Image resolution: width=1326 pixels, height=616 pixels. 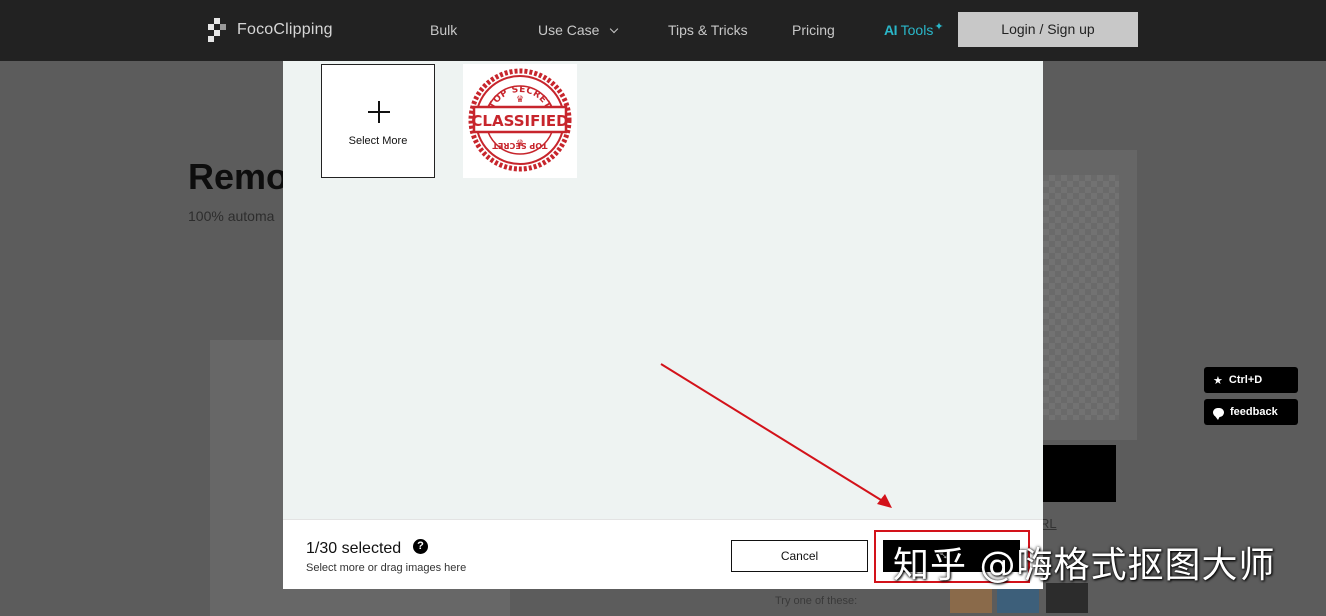 What do you see at coordinates (939, 27) in the screenshot?
I see `sparkle-icon: ✦` at bounding box center [939, 27].